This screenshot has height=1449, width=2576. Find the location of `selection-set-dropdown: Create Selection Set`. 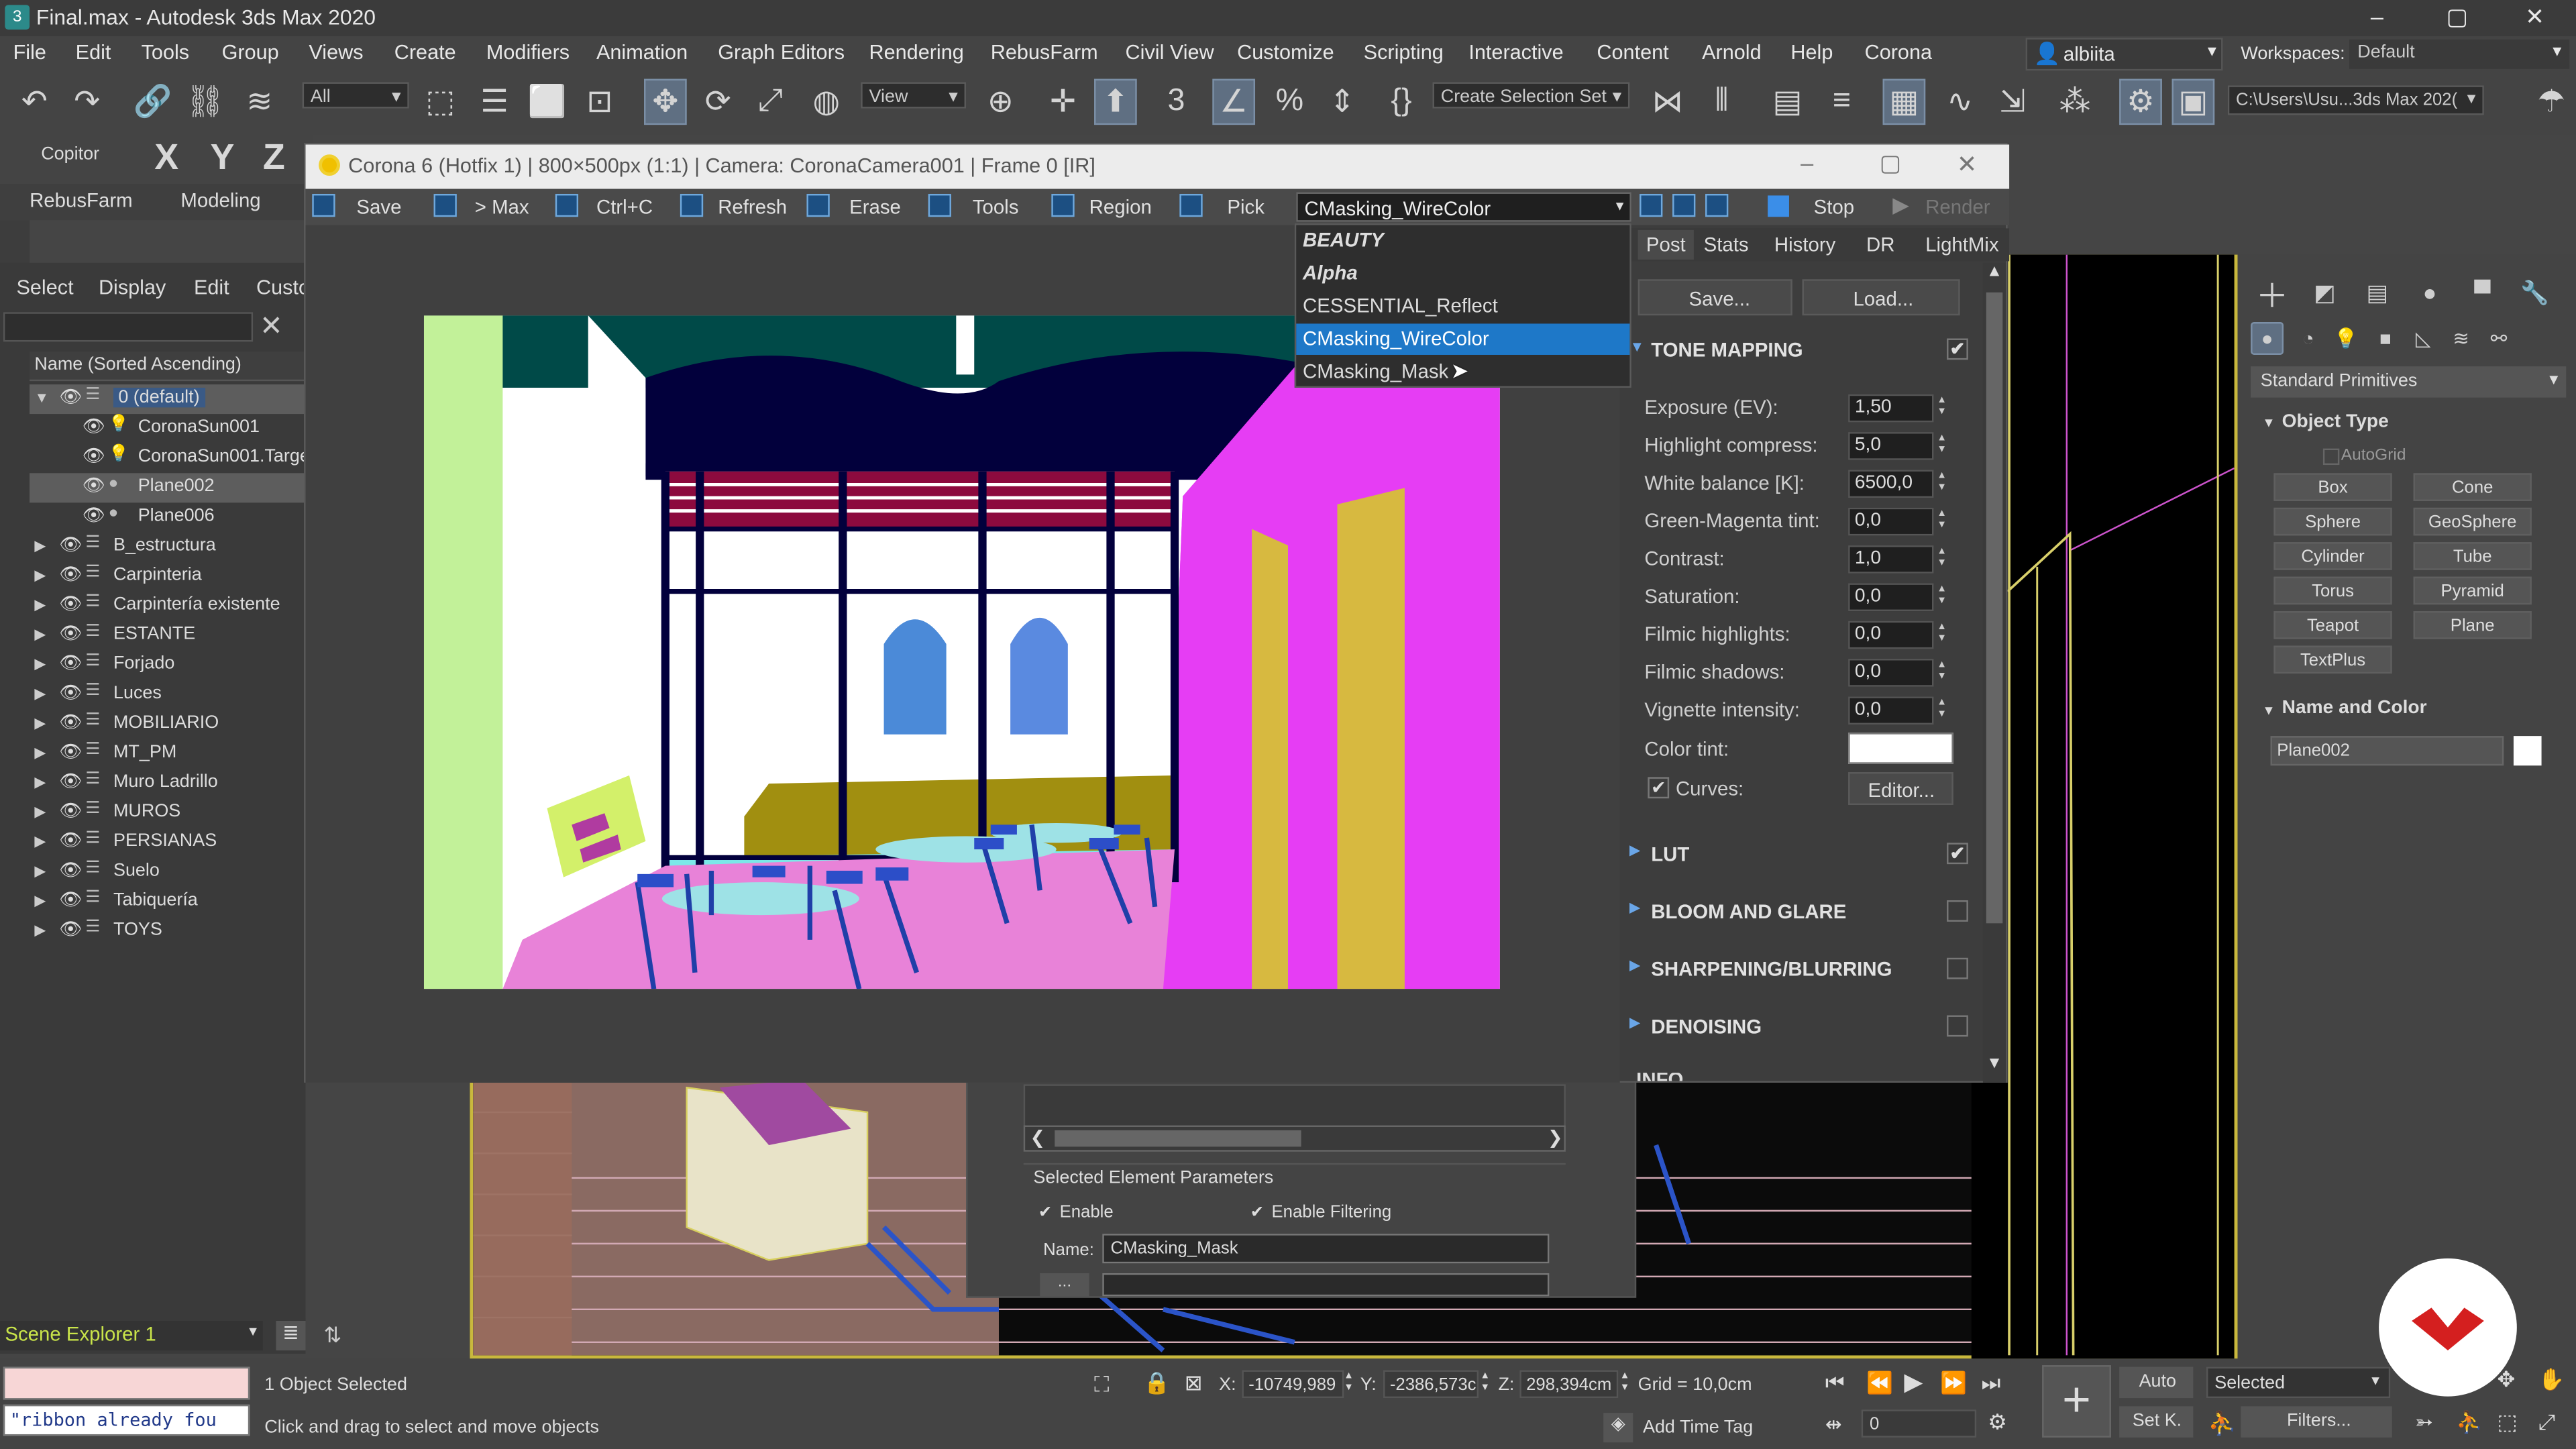

selection-set-dropdown: Create Selection Set is located at coordinates (1531, 95).